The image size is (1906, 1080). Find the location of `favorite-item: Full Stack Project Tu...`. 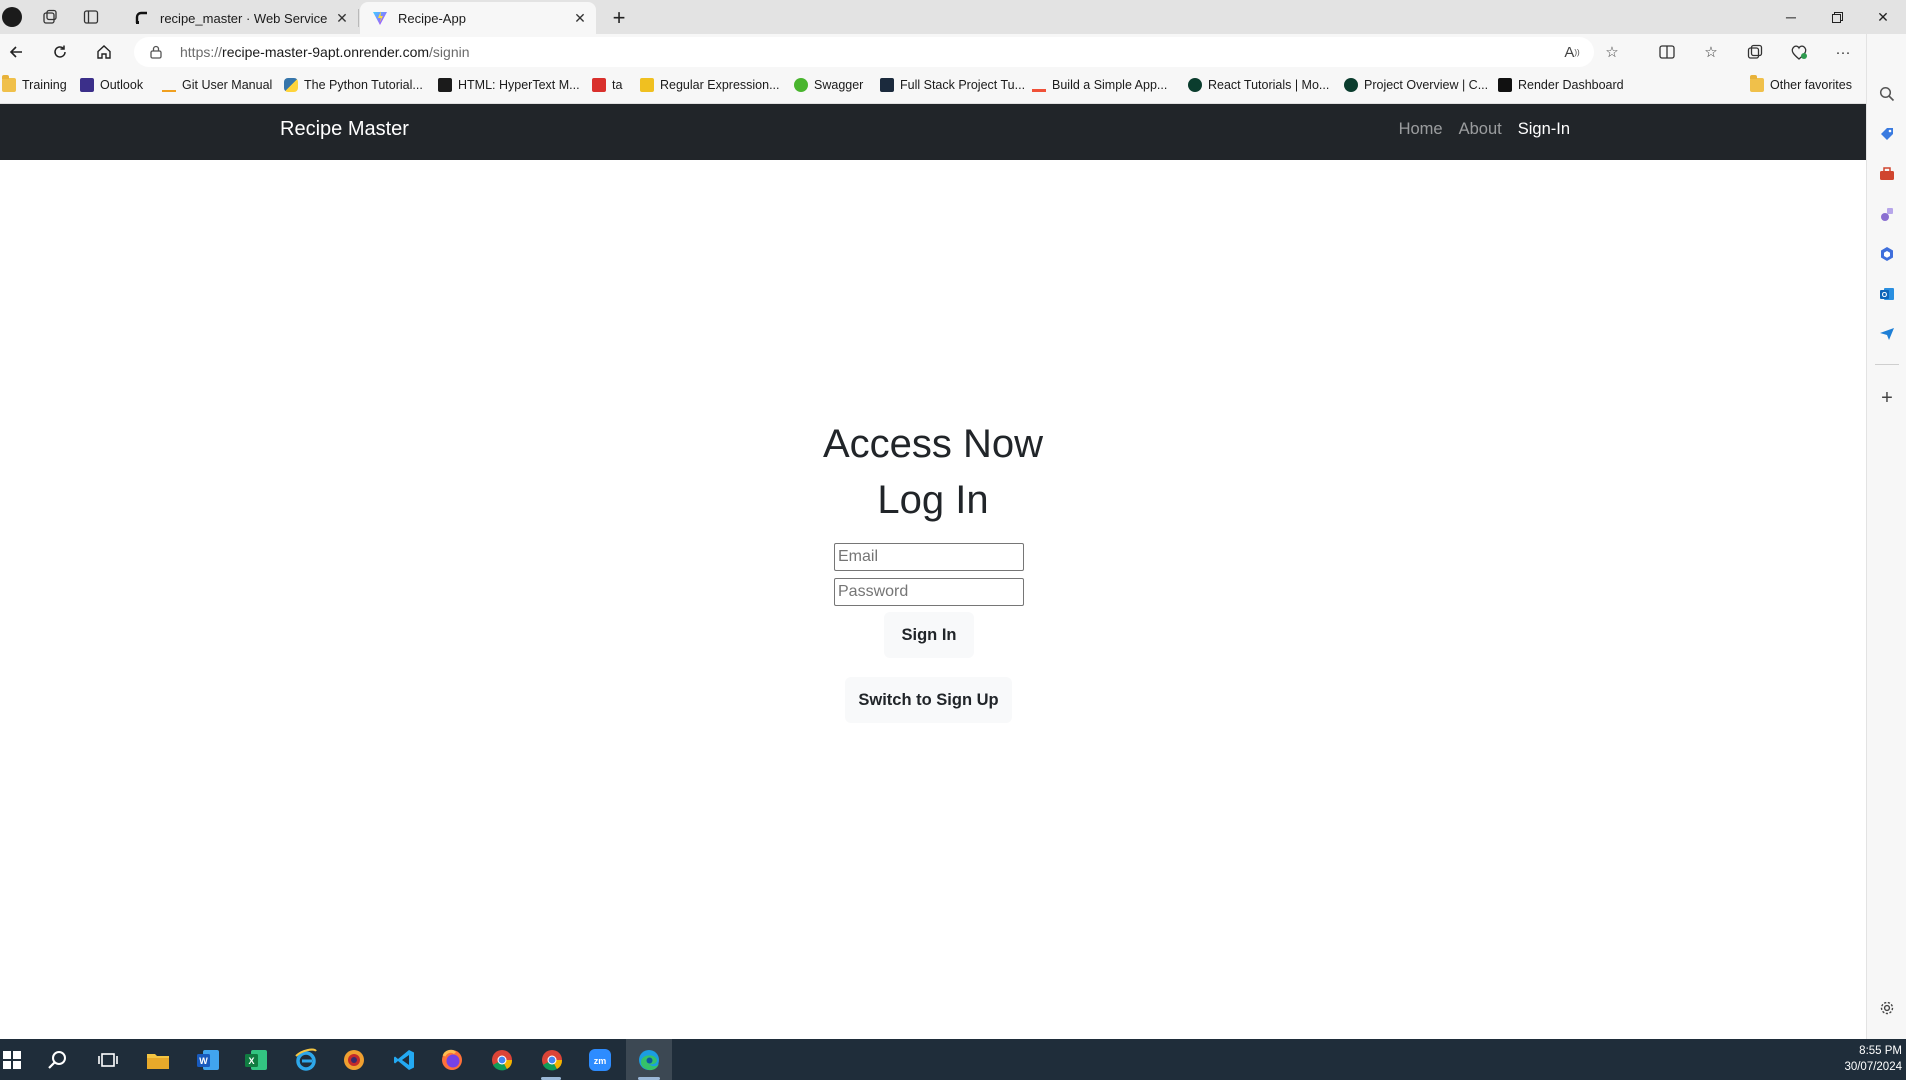

favorite-item: Full Stack Project Tu... is located at coordinates (952, 85).